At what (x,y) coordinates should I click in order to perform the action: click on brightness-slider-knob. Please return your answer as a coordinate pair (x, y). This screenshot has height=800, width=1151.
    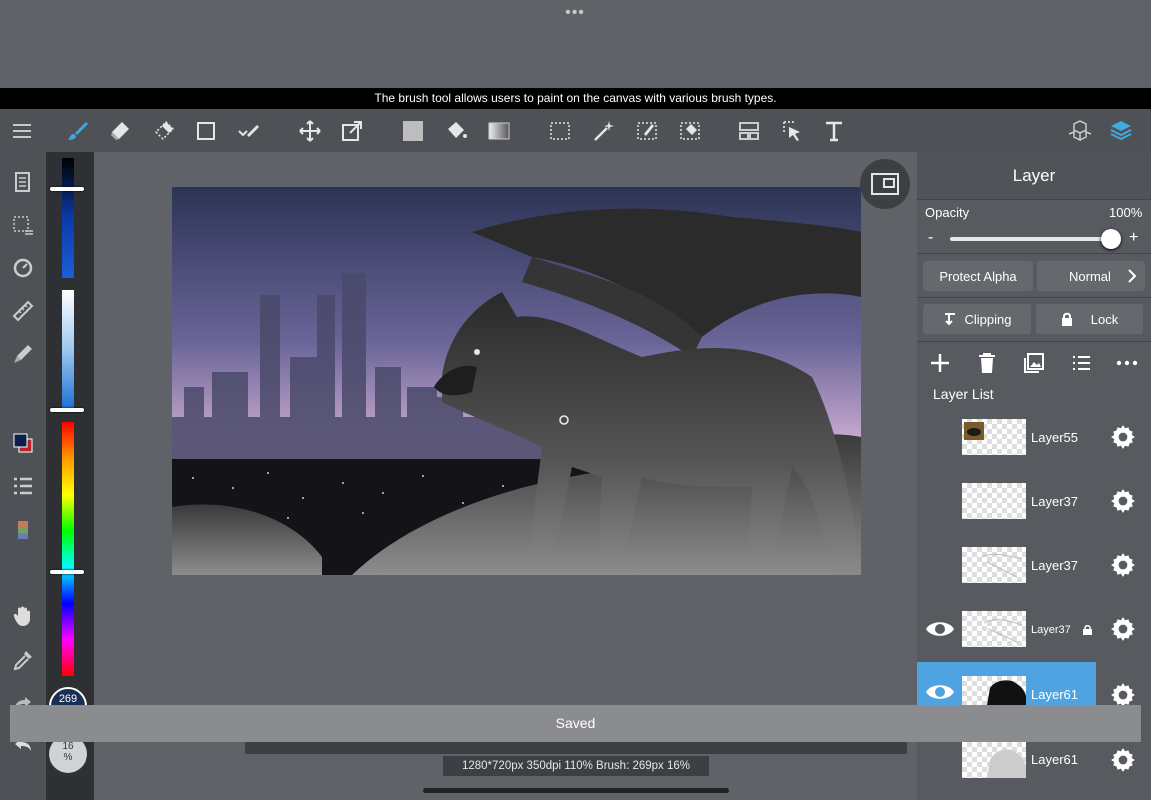
    Looking at the image, I should click on (67, 189).